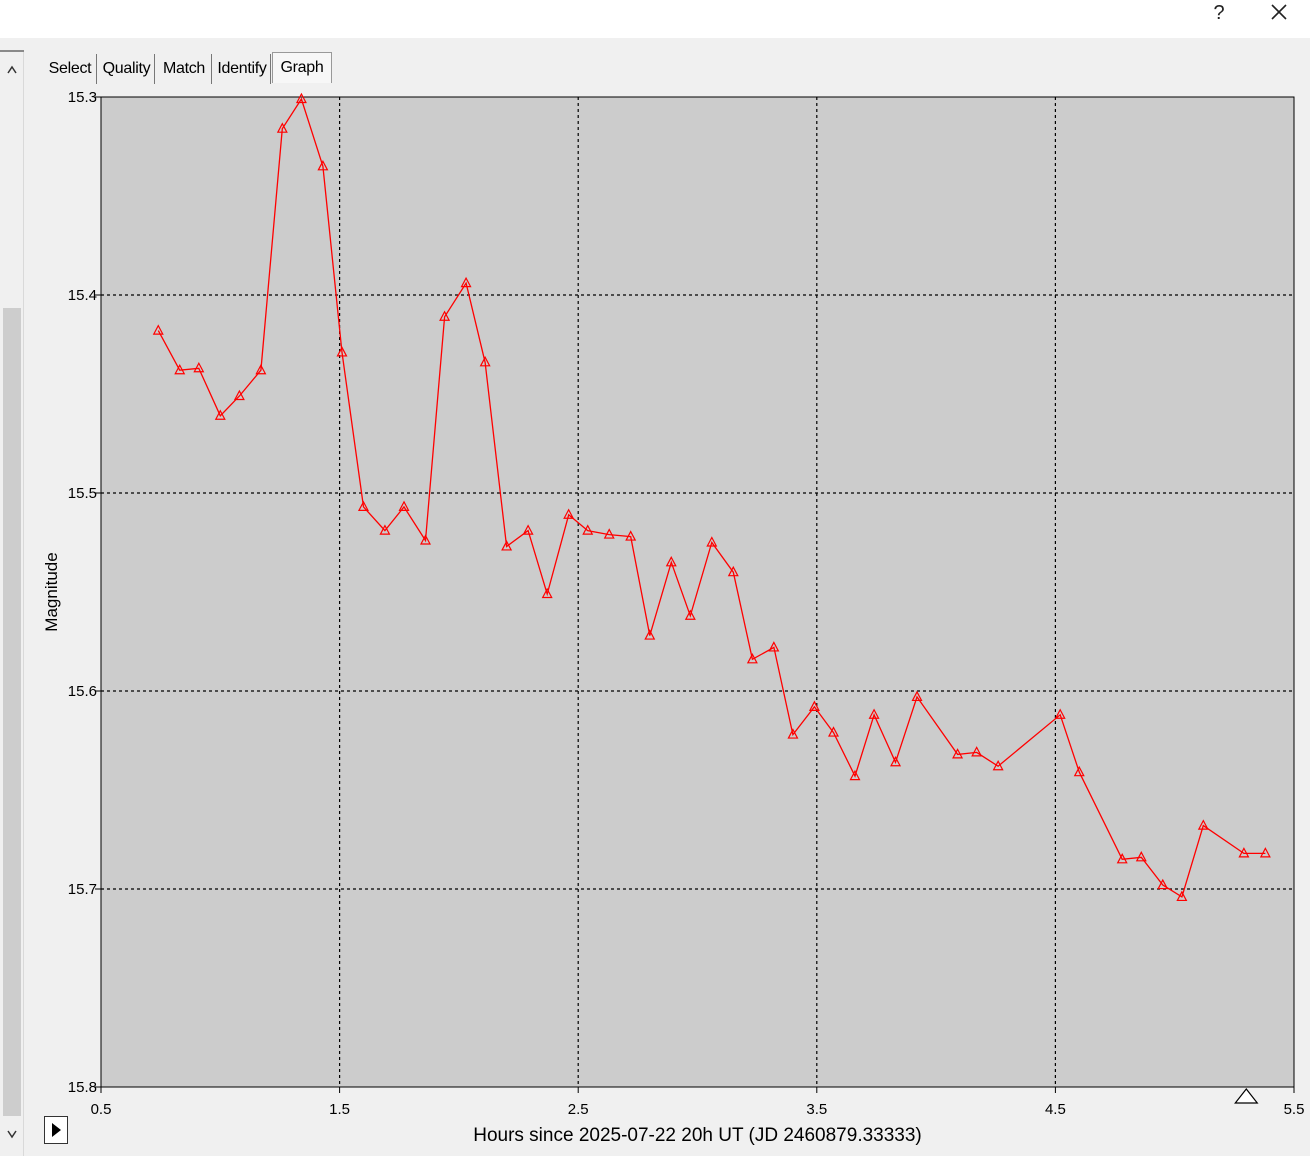 This screenshot has height=1157, width=1310. What do you see at coordinates (51, 591) in the screenshot?
I see `y-axis-label: Magnitude` at bounding box center [51, 591].